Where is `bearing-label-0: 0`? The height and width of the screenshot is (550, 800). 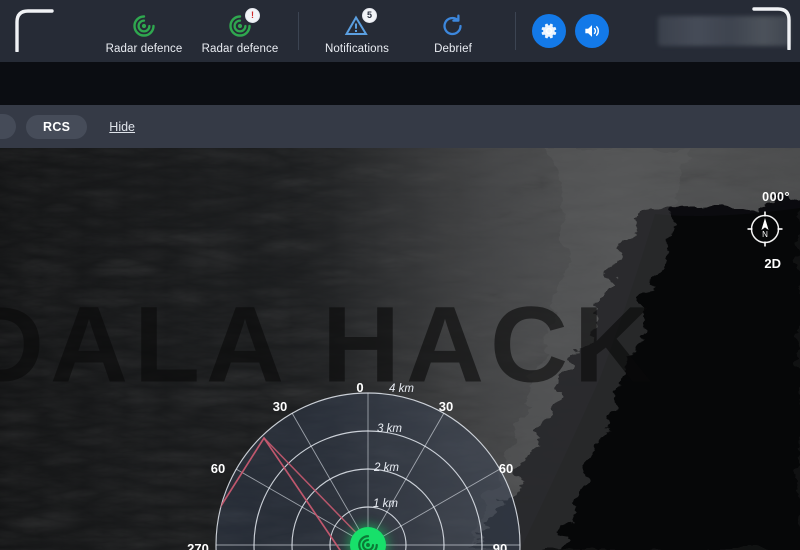 bearing-label-0: 0 is located at coordinates (359, 387).